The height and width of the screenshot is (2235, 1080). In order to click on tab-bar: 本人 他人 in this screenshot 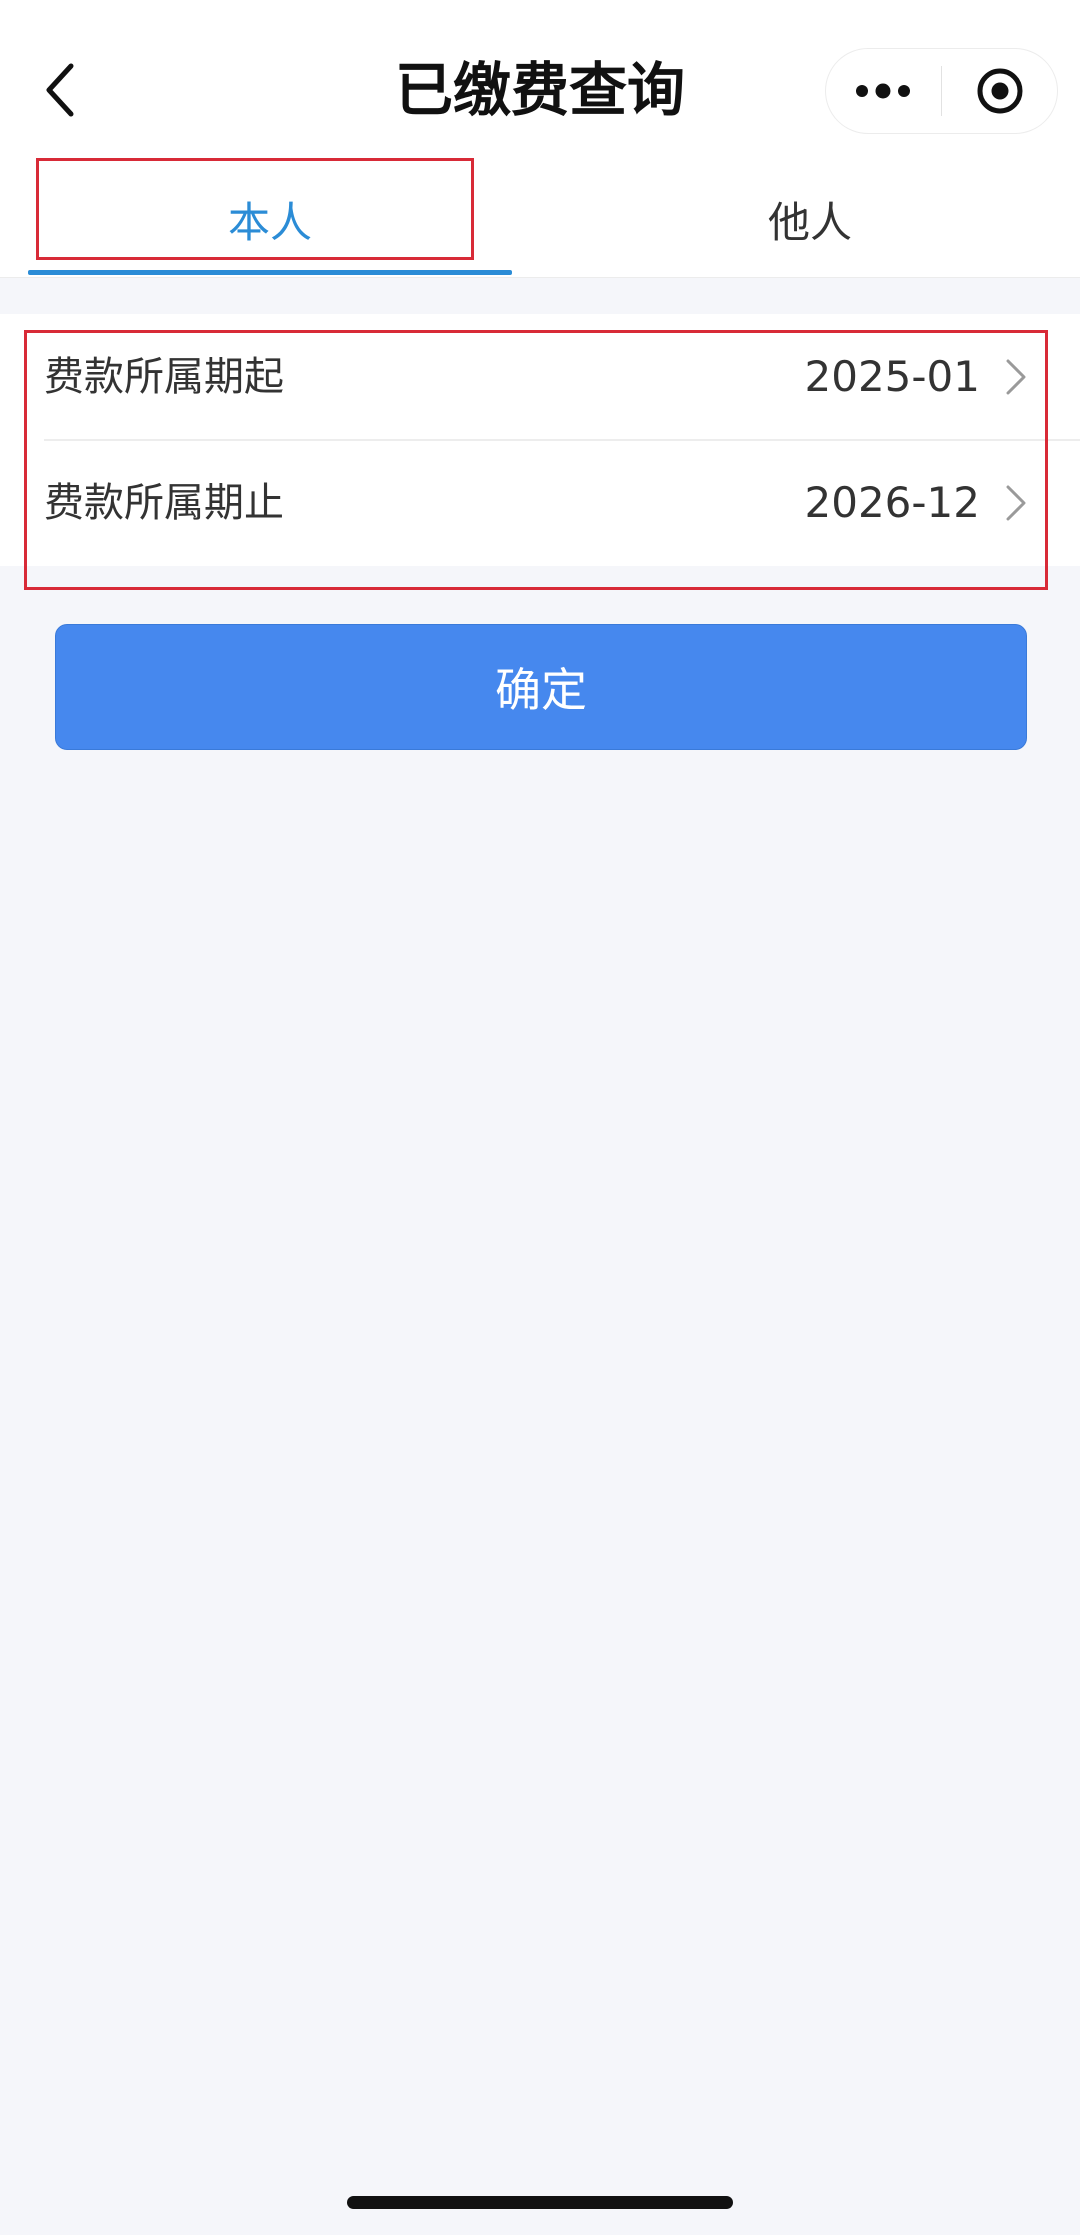, I will do `click(540, 219)`.